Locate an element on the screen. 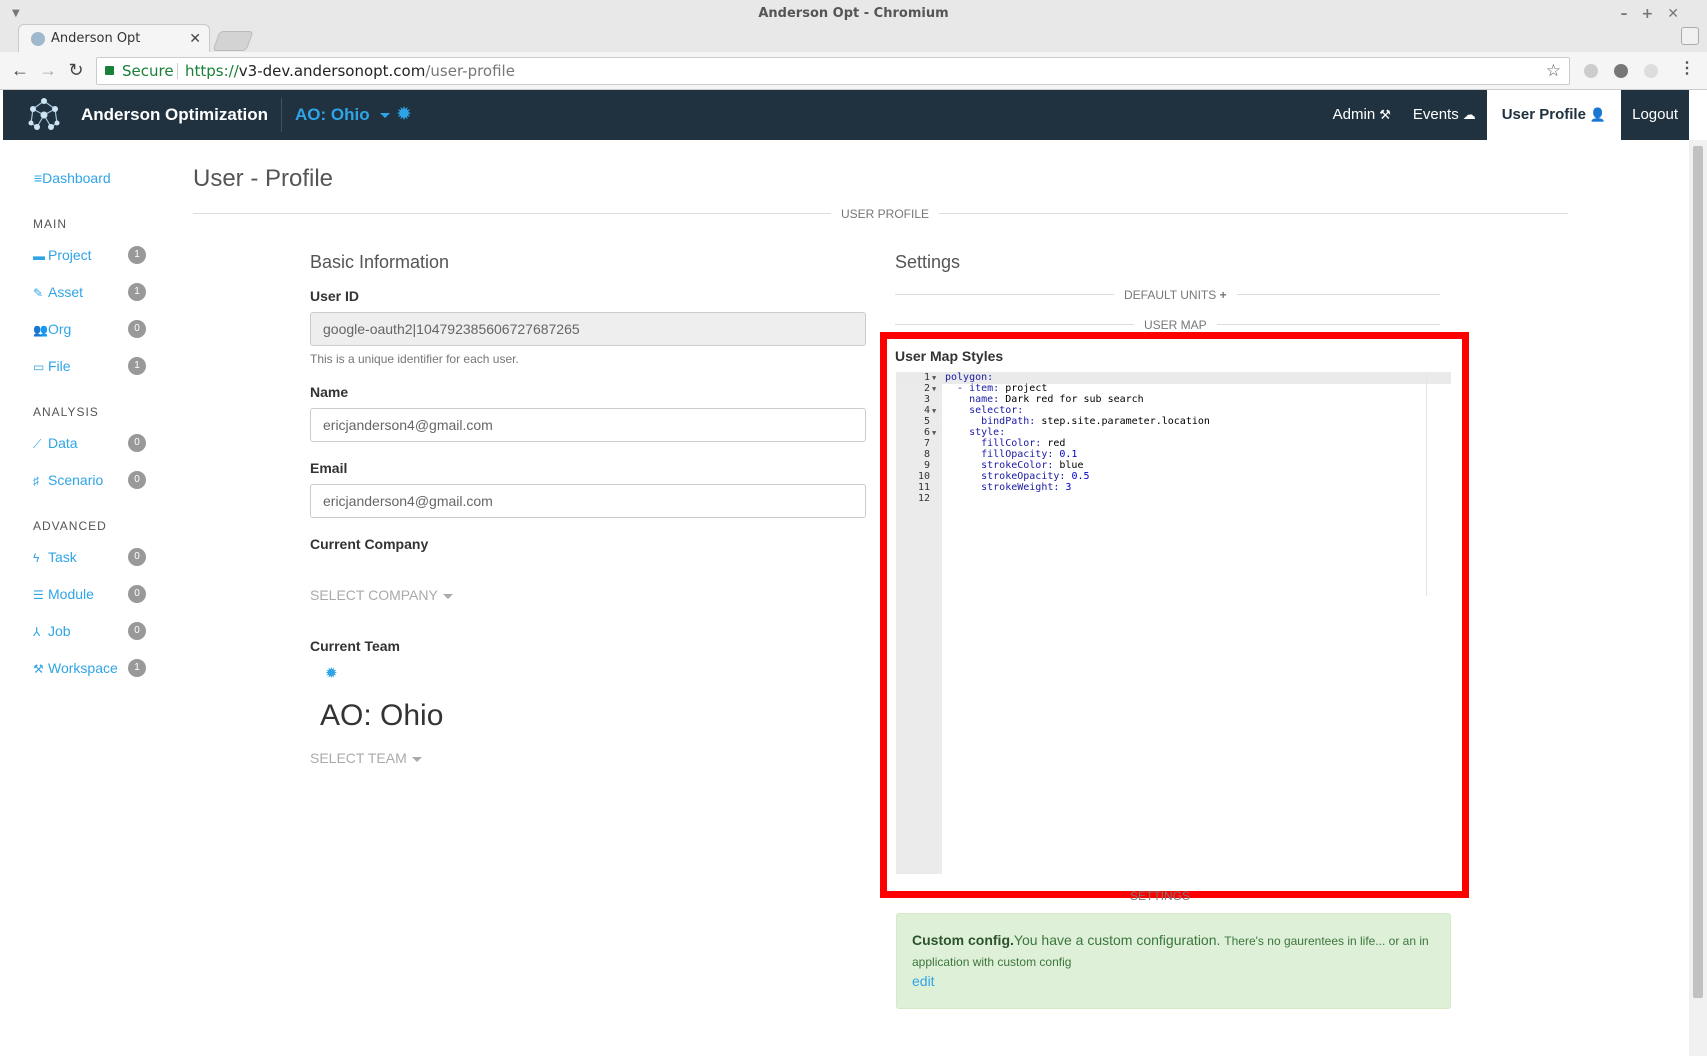 The image size is (1707, 1056). brand-name: Anderson Optimization is located at coordinates (174, 115).